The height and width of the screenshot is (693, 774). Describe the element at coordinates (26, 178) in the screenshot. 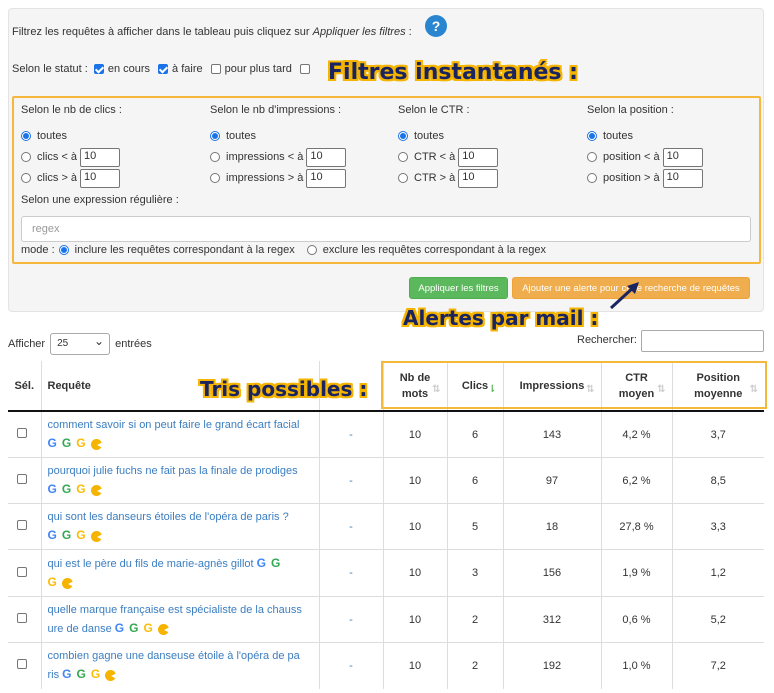

I see `clicks-gt-radio` at that location.